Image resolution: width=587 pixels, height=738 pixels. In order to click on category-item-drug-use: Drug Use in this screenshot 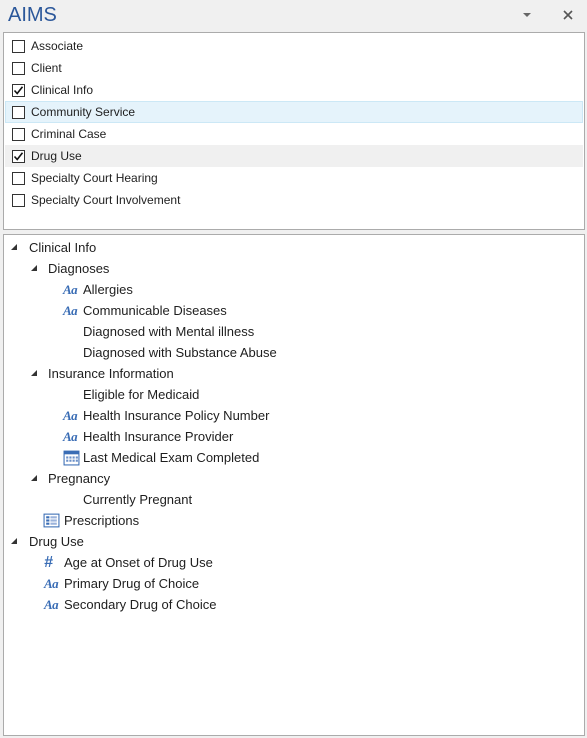, I will do `click(294, 156)`.